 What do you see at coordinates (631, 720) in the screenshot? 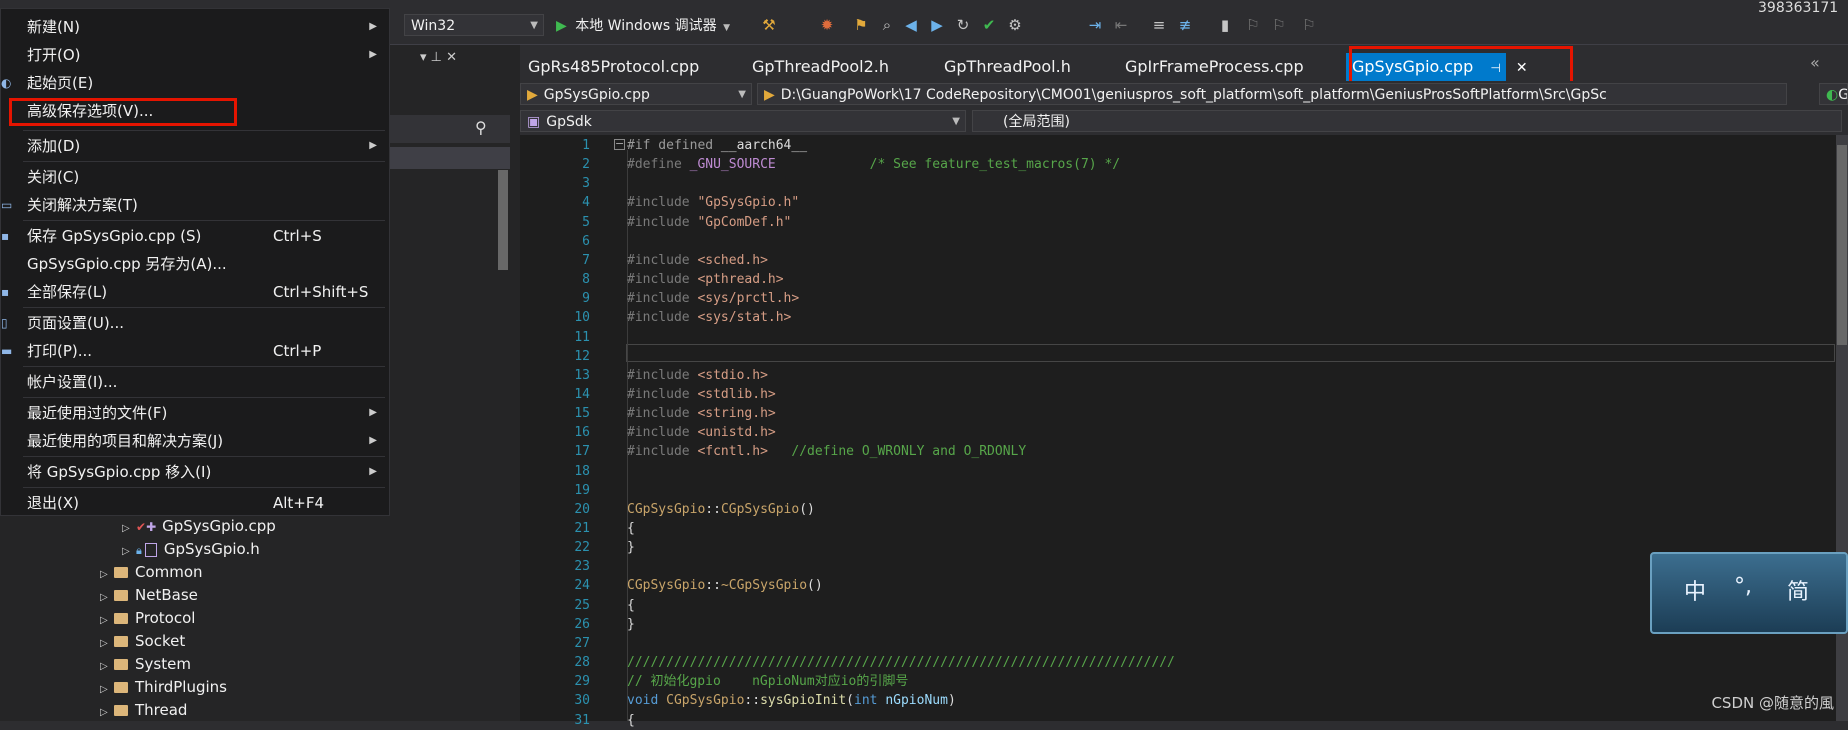
I see `code-line: {` at bounding box center [631, 720].